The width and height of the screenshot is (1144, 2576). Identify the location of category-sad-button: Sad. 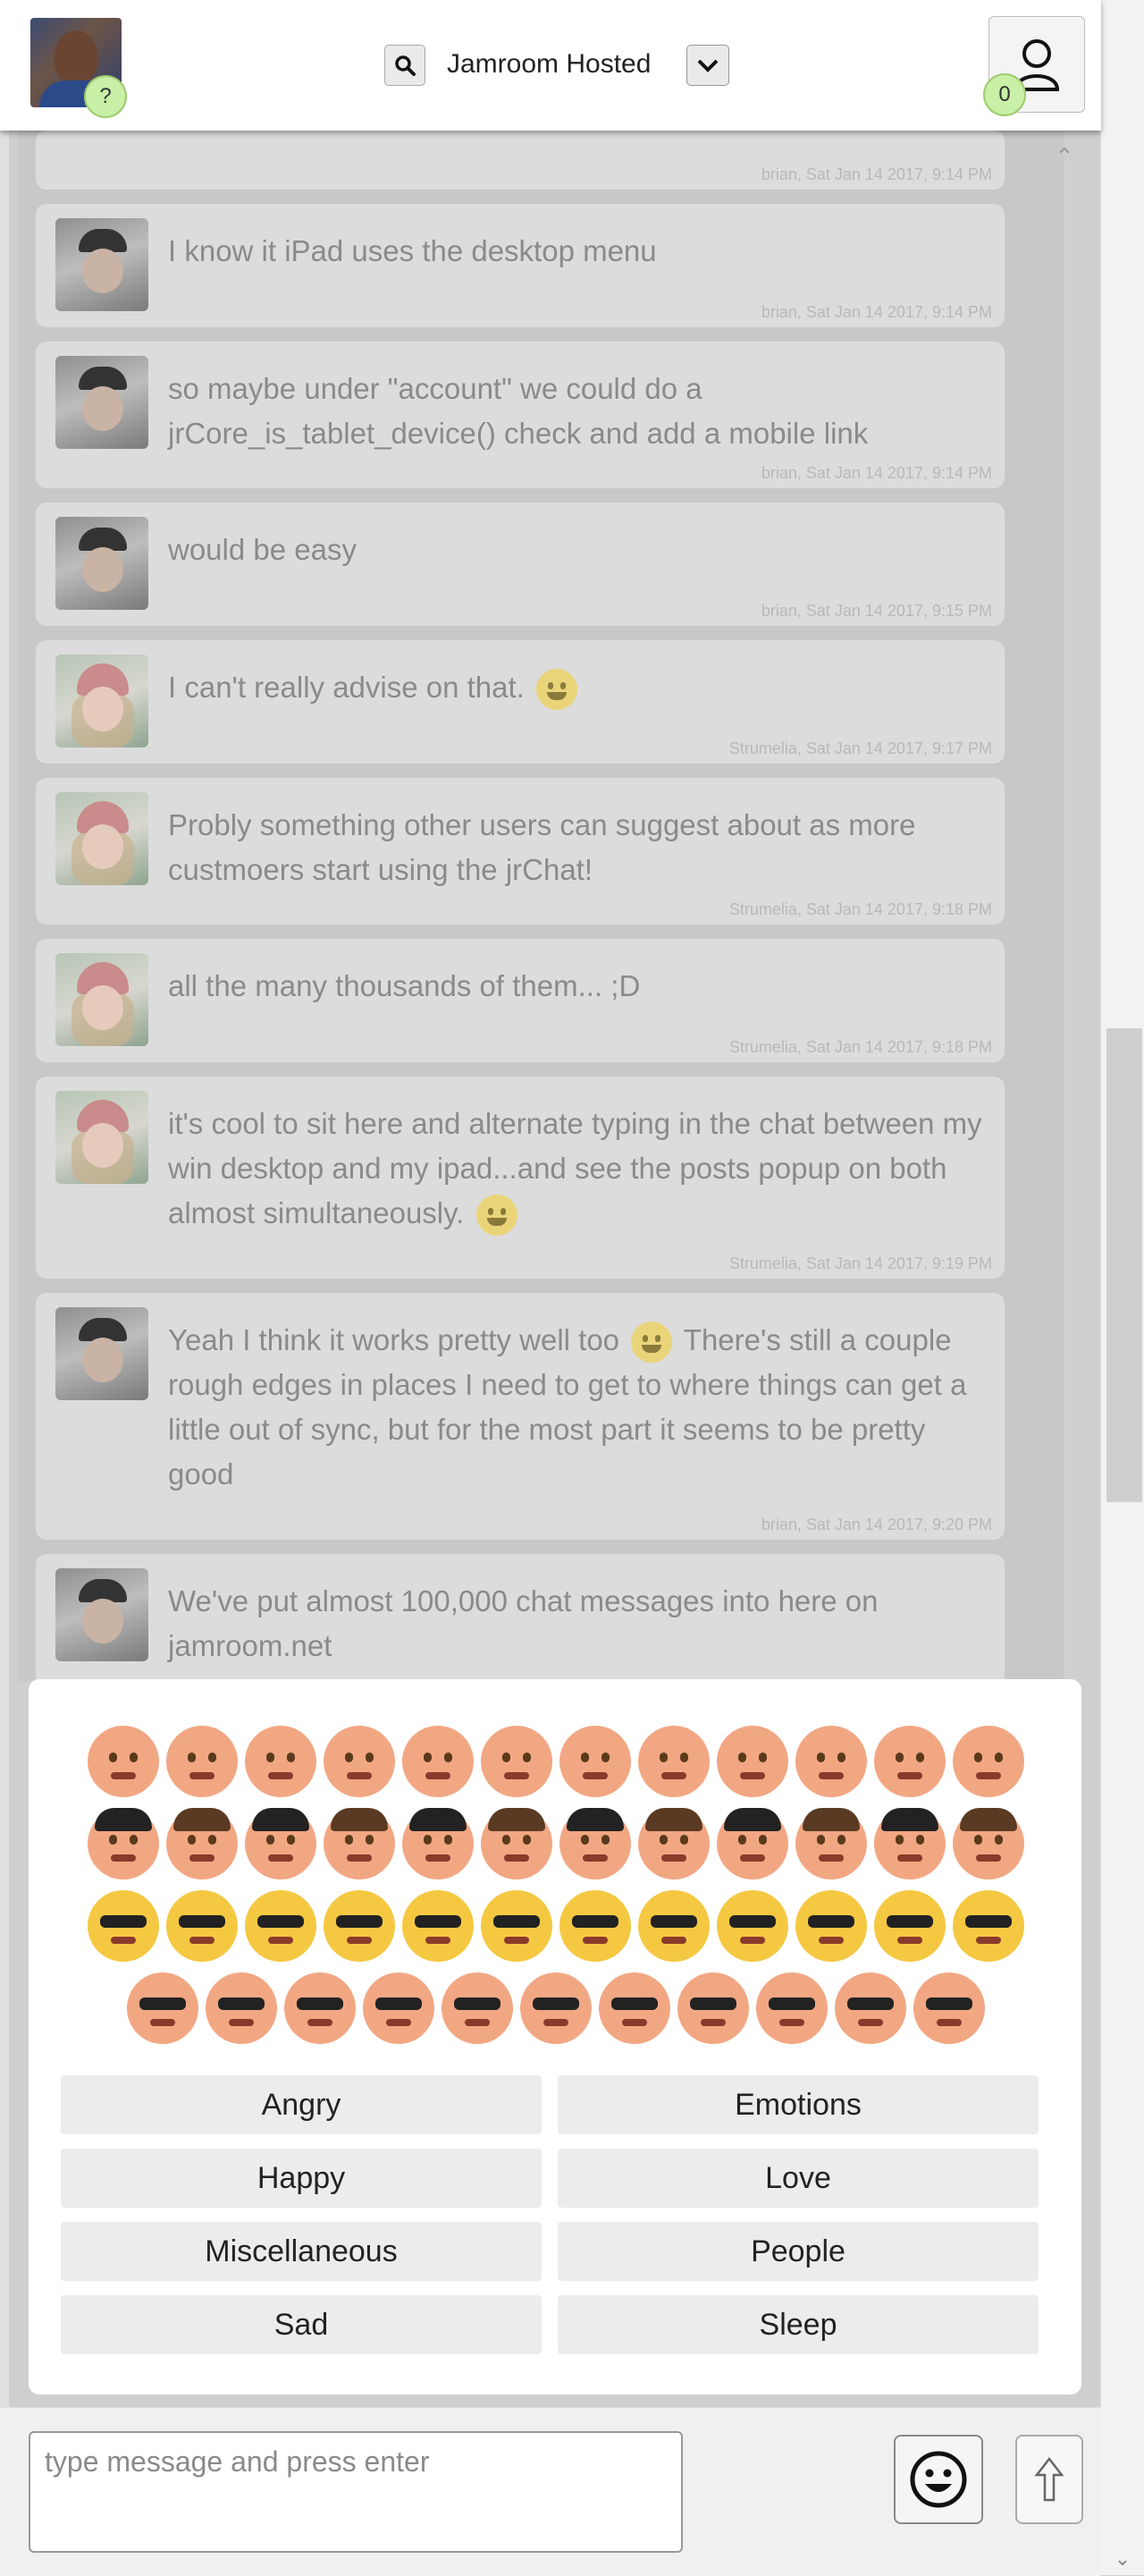
(302, 2324).